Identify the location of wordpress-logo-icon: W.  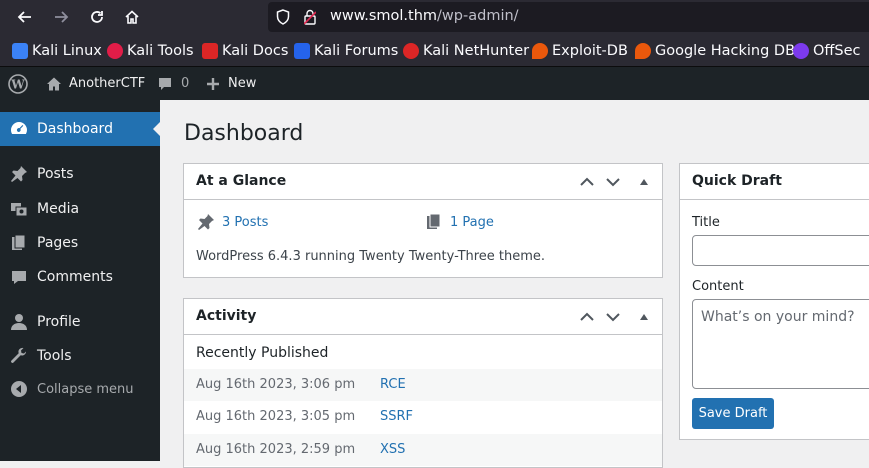
(18, 83).